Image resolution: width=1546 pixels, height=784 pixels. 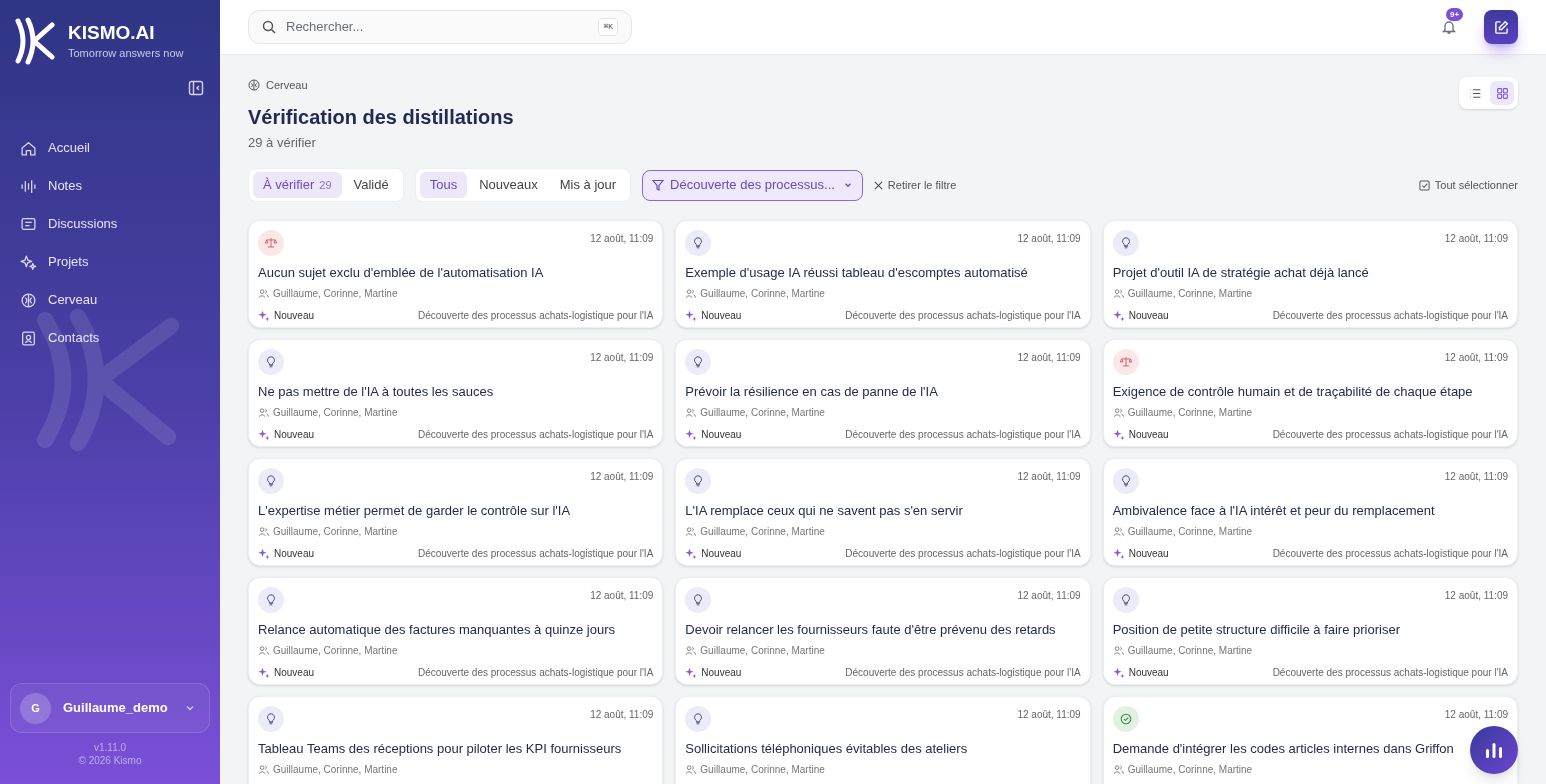 What do you see at coordinates (1310, 512) in the screenshot?
I see `note-card: 12 août, 11:09 Ambivalence face à l'IA intérêt et peur du remplacement Guillaume, Corinne, Martine Nouveau Découverte des processus achats-logistique pour l'IA` at bounding box center [1310, 512].